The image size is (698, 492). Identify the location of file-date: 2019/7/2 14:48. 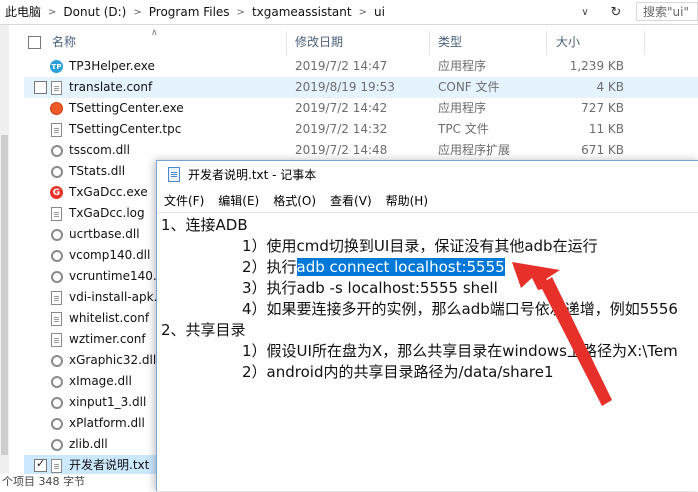
(341, 150).